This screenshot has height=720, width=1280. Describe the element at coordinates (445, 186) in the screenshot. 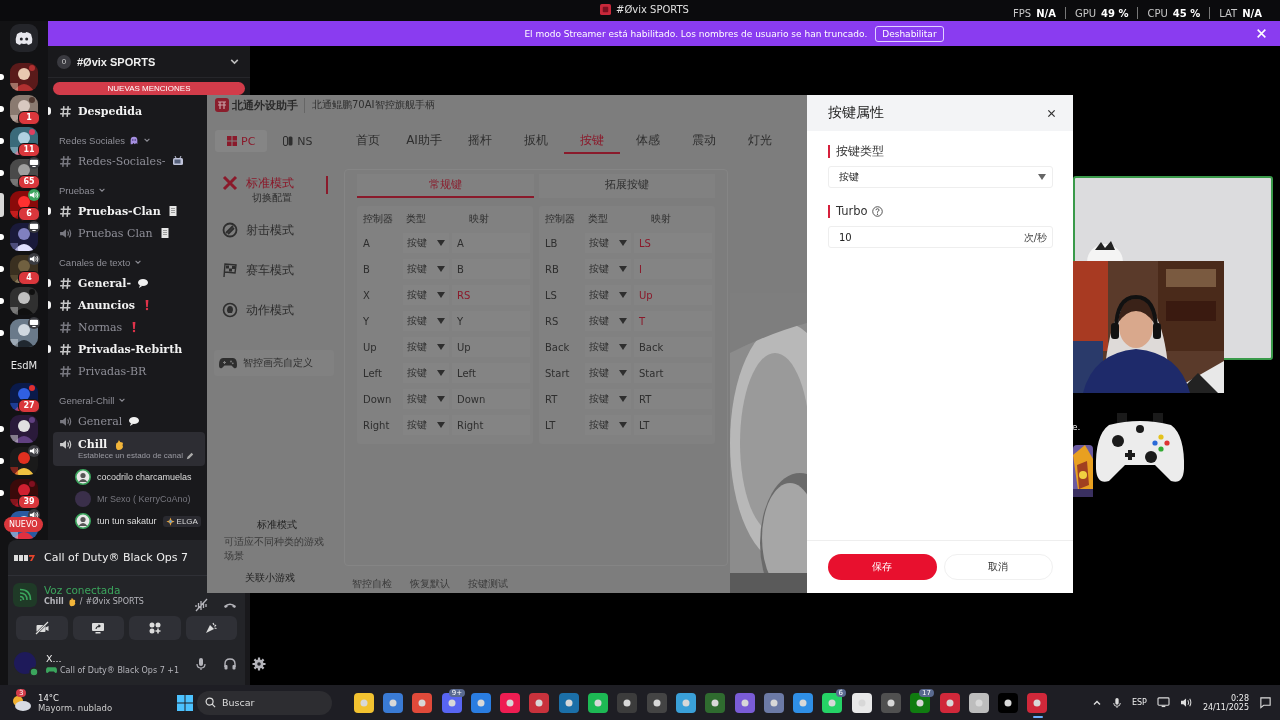

I see `key-tab: 常规键` at that location.